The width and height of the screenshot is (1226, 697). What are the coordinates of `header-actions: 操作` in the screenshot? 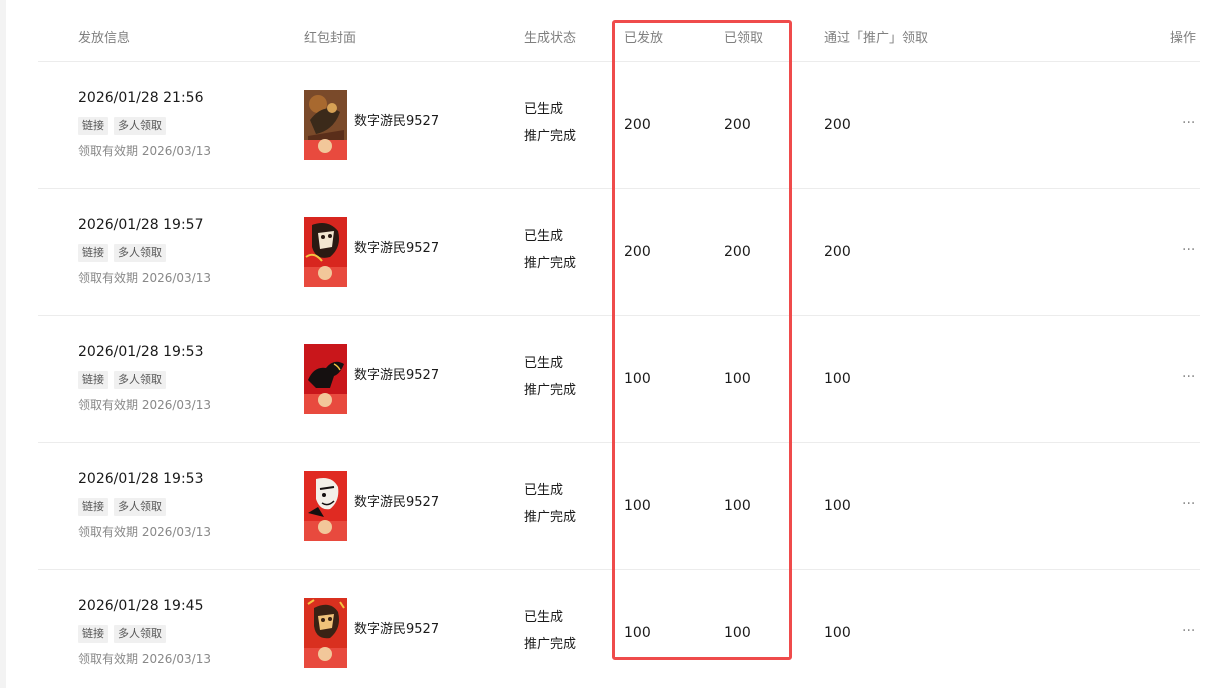 It's located at (1183, 38).